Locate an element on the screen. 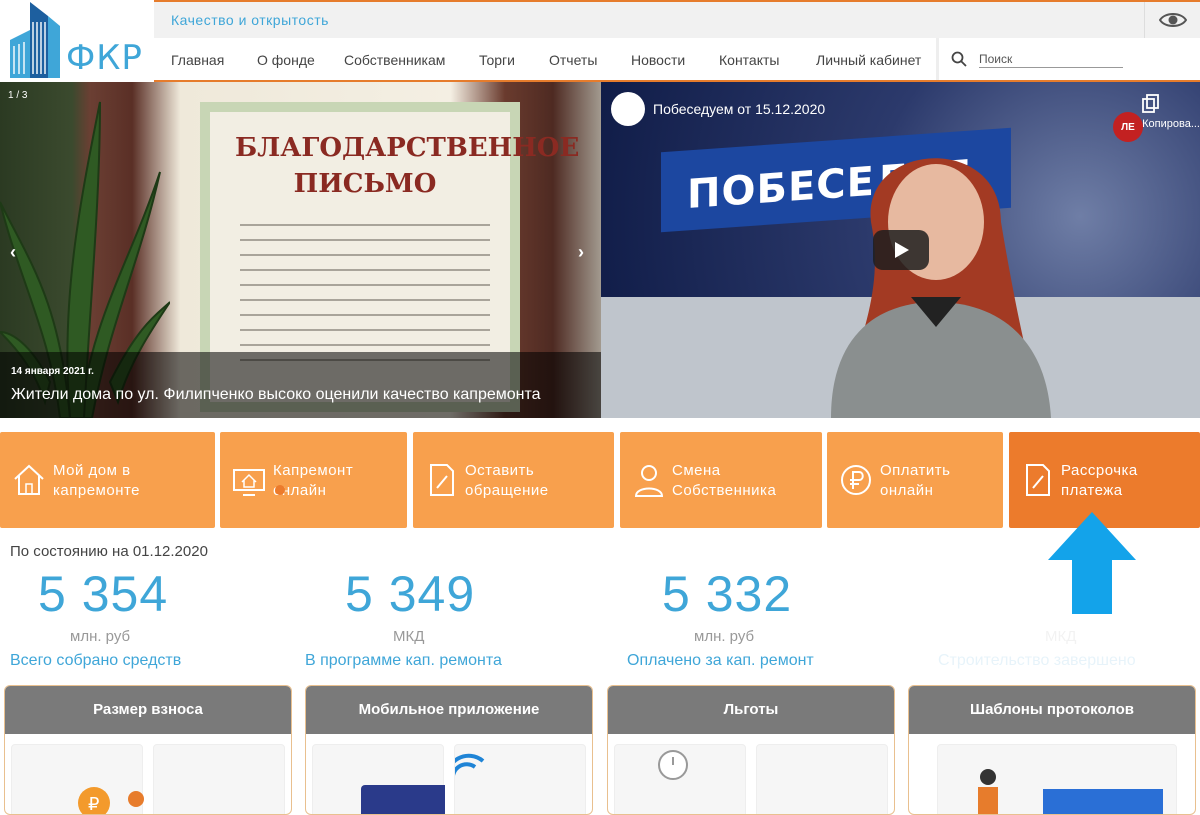 Image resolution: width=1200 pixels, height=815 pixels. stat-value: 5 349 is located at coordinates (410, 594).